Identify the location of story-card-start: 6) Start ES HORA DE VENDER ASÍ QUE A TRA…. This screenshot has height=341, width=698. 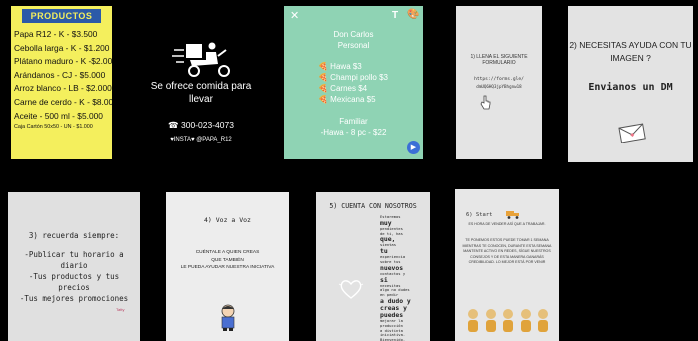
(507, 265).